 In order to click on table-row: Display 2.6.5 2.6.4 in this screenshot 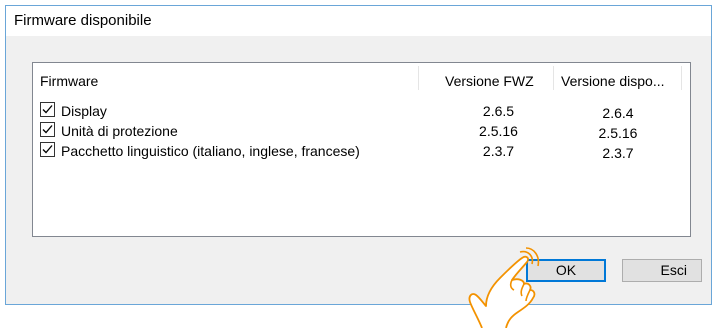, I will do `click(361, 111)`.